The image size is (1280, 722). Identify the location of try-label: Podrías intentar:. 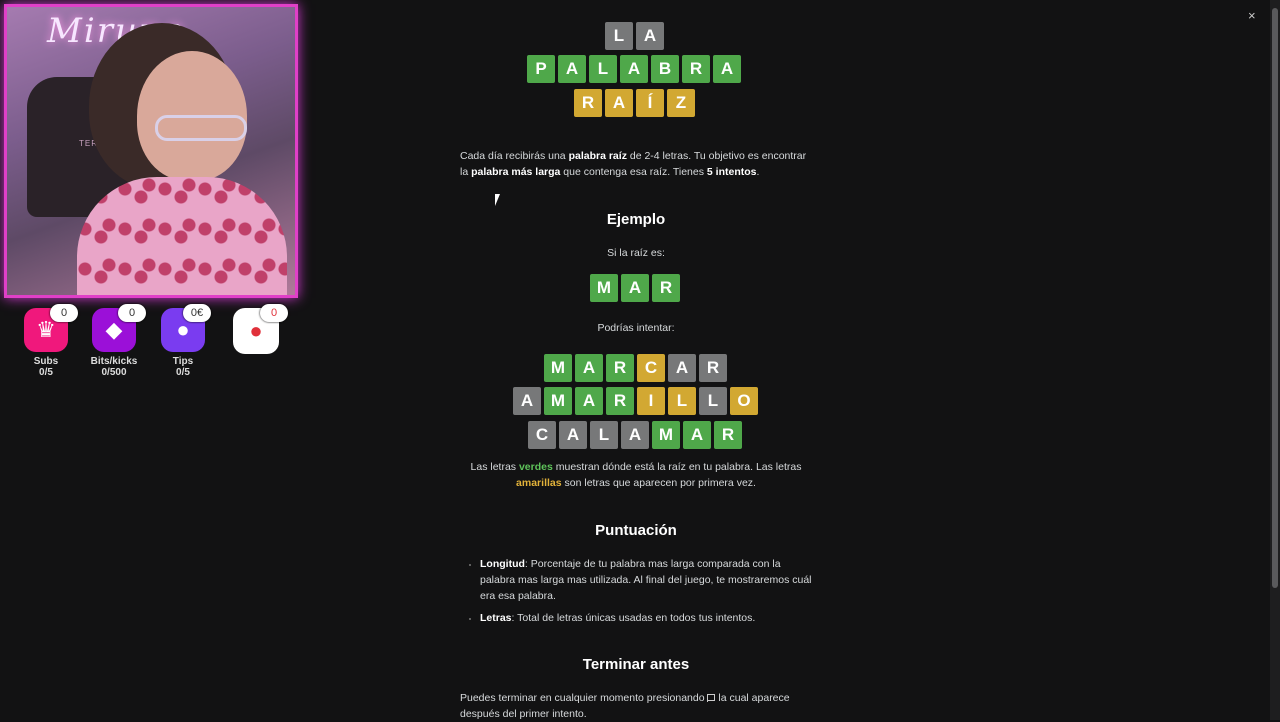
(636, 328).